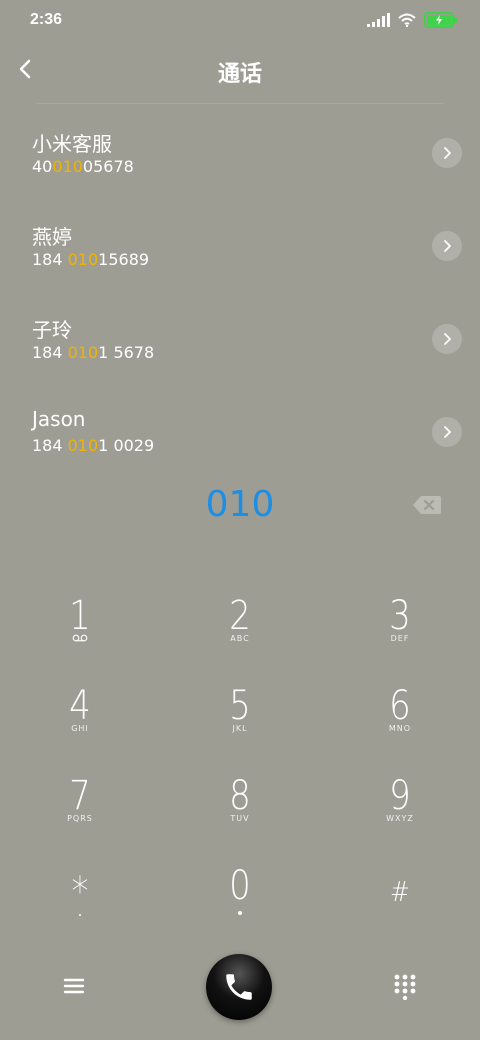 The image size is (480, 1040). I want to click on charging-bolt-icon, so click(439, 20).